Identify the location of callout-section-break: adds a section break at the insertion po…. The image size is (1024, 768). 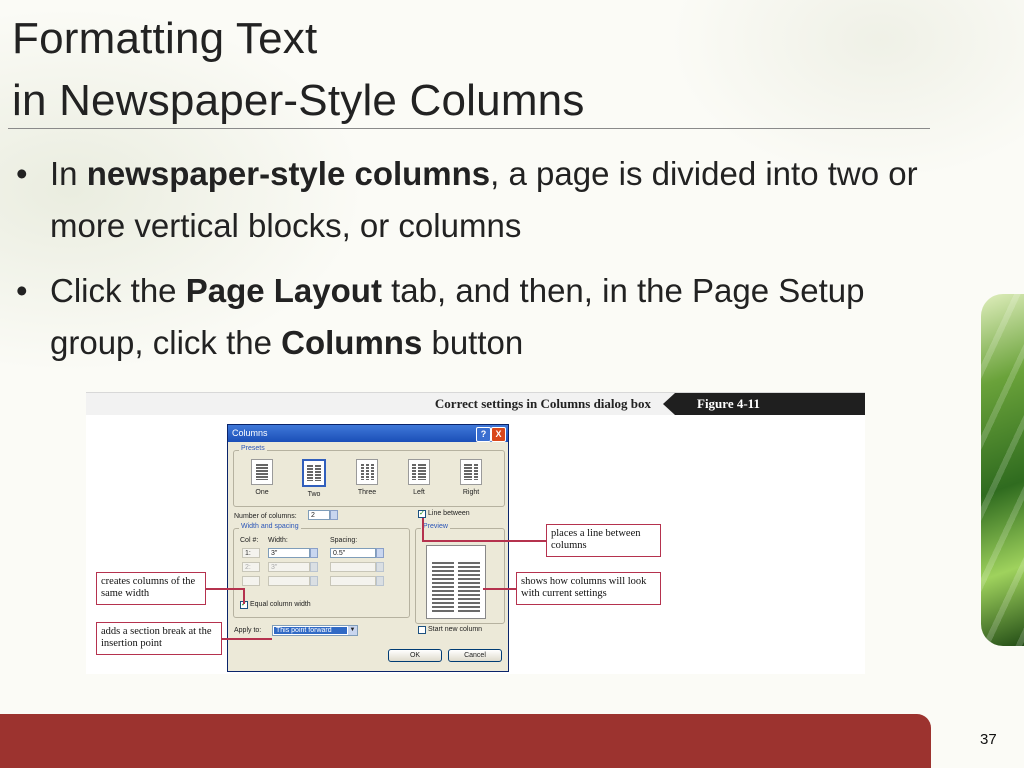
(159, 638).